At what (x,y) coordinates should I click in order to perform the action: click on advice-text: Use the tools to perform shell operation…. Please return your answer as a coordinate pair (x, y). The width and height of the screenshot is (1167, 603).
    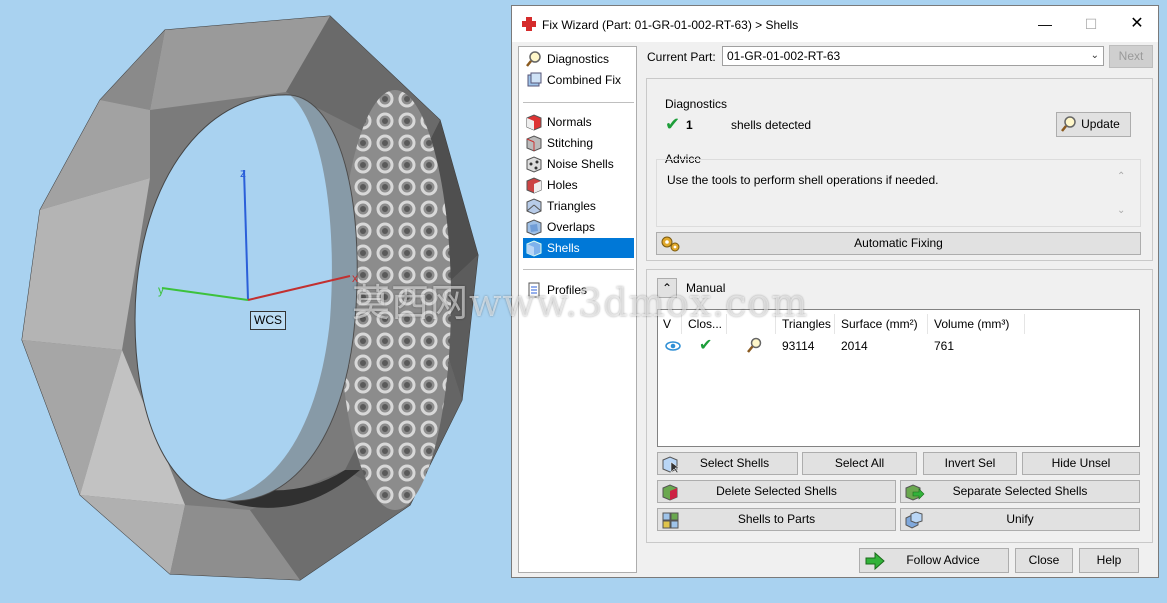
    Looking at the image, I should click on (887, 197).